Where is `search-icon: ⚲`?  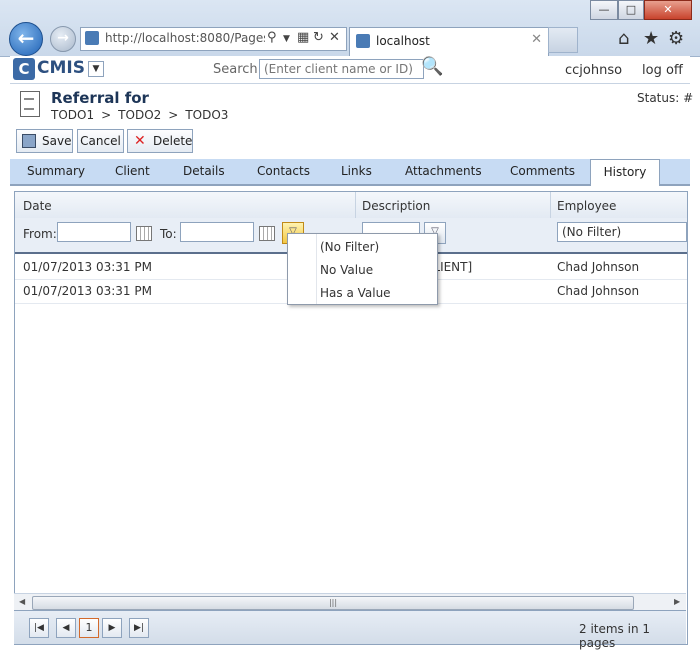
search-icon: ⚲ is located at coordinates (272, 37).